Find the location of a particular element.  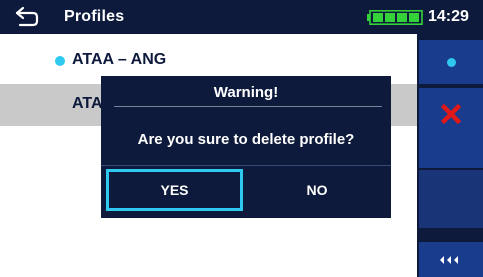

header-bar: Profiles 14:29 is located at coordinates (241, 17).